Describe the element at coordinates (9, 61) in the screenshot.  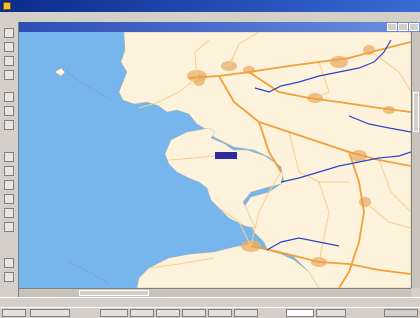
I see `zoom-in-icon` at that location.